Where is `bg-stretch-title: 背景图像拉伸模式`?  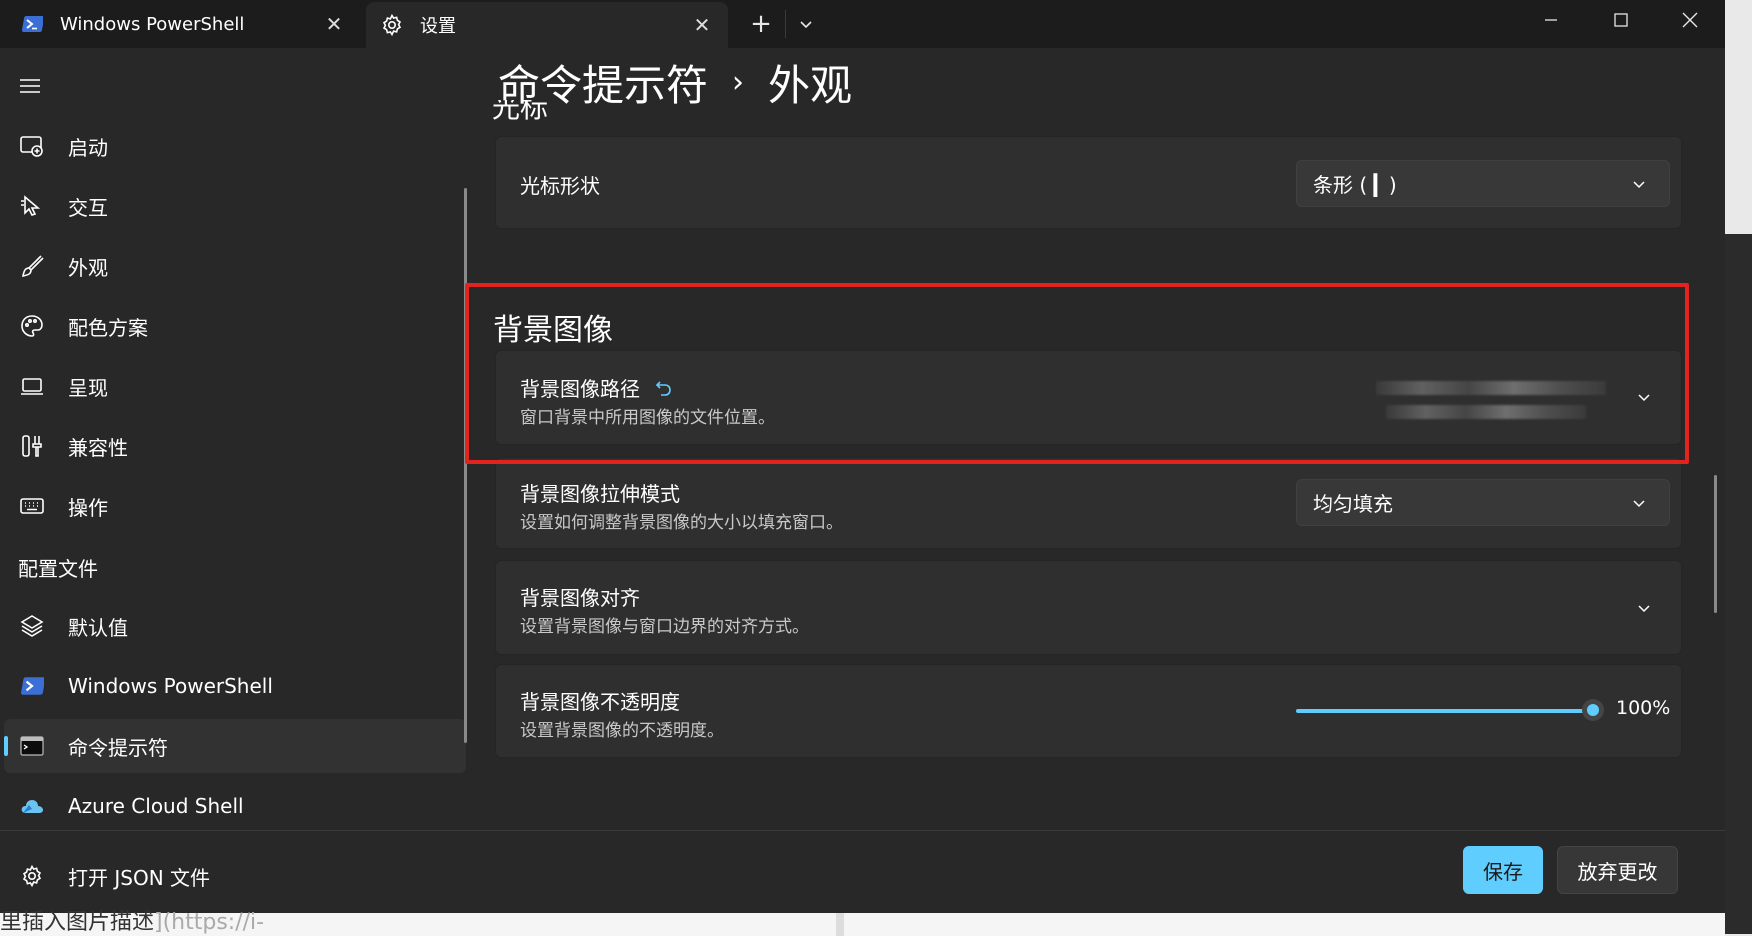
bg-stretch-title: 背景图像拉伸模式 is located at coordinates (600, 494).